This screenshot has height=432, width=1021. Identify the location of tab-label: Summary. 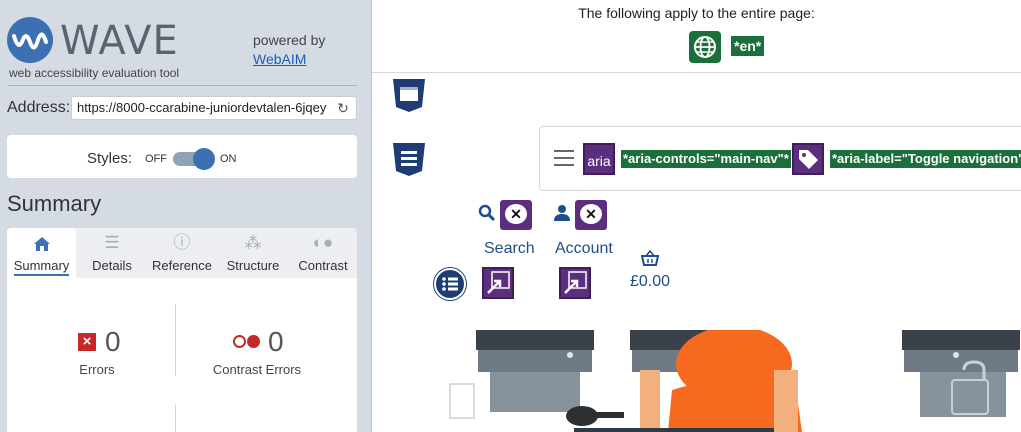
(41, 267).